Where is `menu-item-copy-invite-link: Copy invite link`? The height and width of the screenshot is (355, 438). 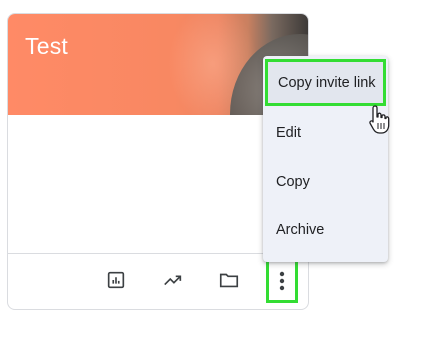 menu-item-copy-invite-link: Copy invite link is located at coordinates (325, 82).